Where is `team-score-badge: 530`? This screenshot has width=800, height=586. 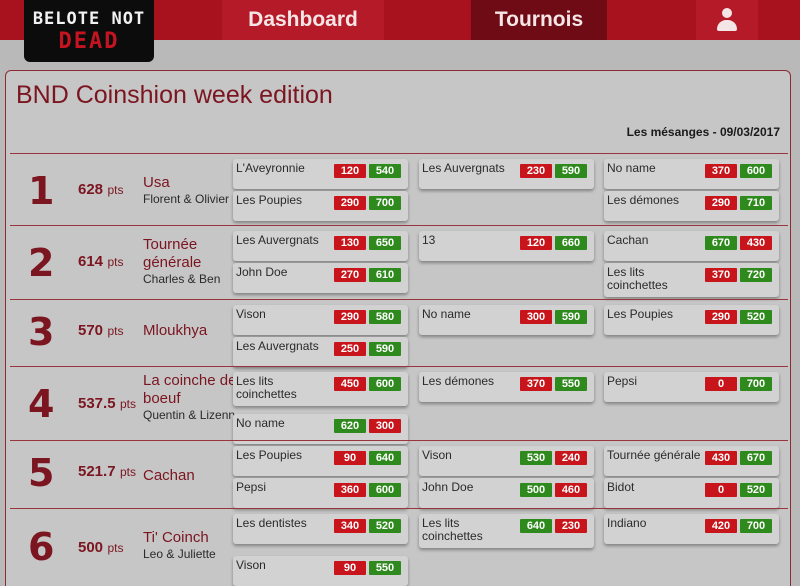
team-score-badge: 530 is located at coordinates (536, 458).